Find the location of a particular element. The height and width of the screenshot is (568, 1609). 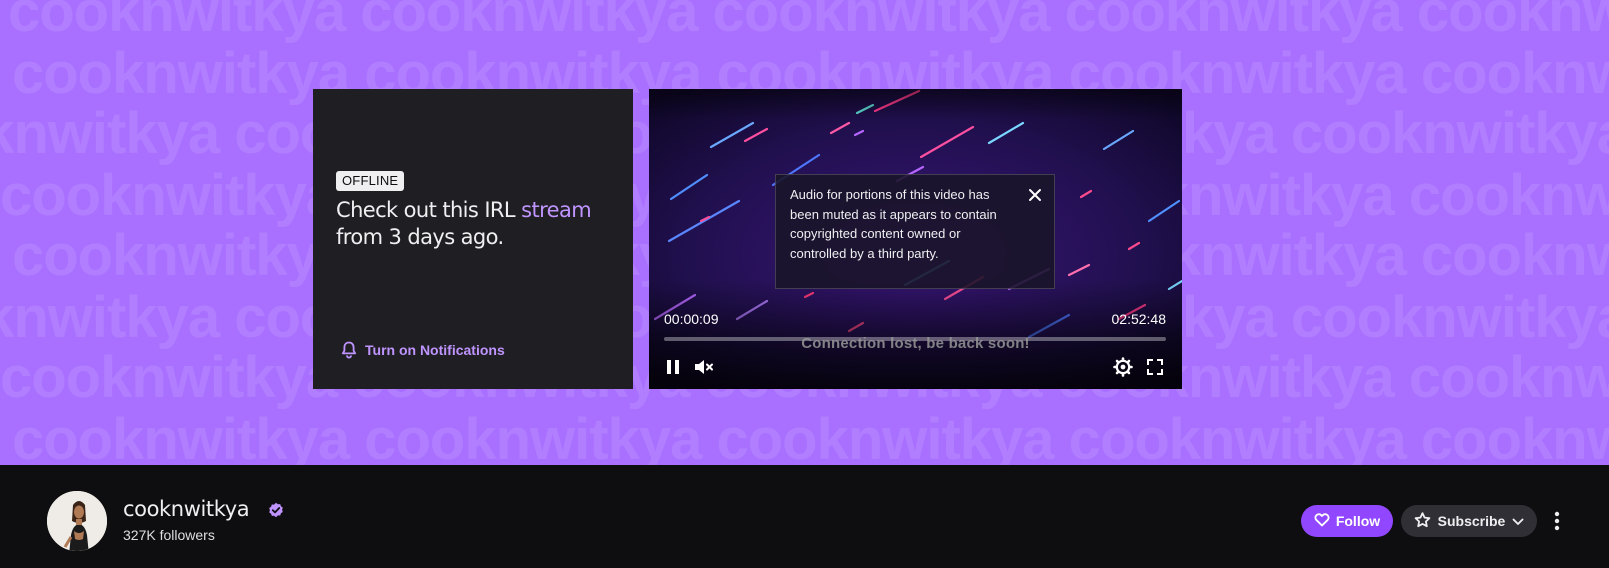

more-vertical-icon is located at coordinates (1557, 521).